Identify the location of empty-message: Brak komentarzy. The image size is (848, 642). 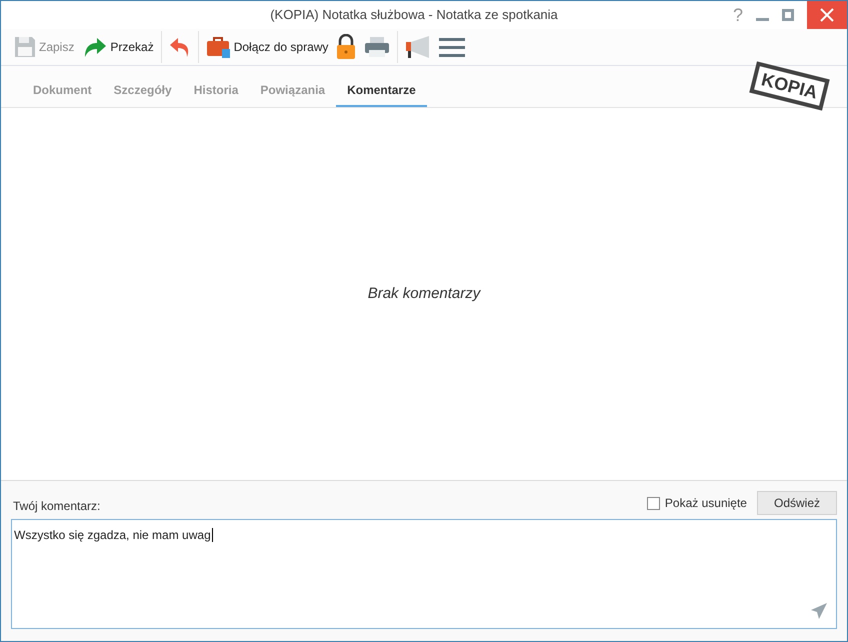
(424, 294).